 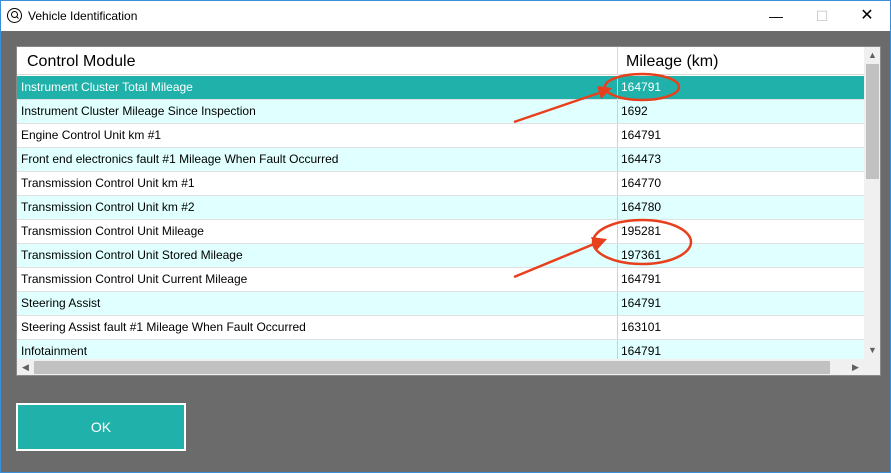 What do you see at coordinates (14, 15) in the screenshot?
I see `magnifier-icon` at bounding box center [14, 15].